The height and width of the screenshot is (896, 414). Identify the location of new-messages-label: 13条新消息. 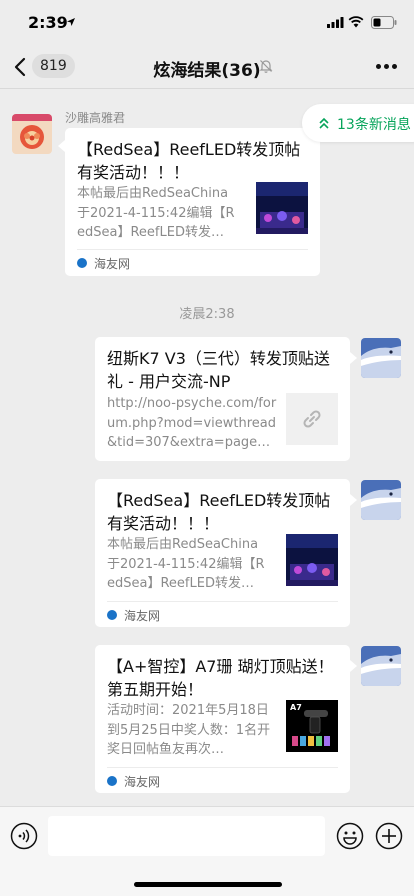
(374, 125).